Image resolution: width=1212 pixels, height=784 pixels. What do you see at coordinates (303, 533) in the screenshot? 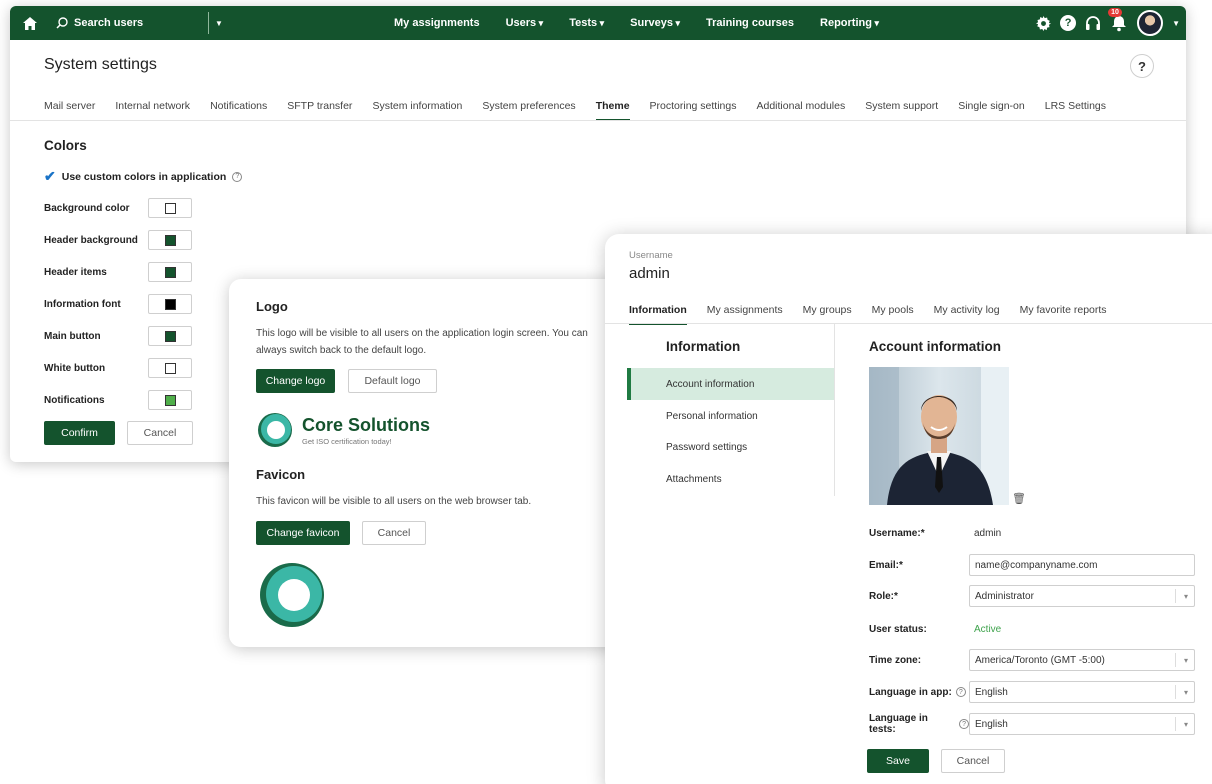
I see `change-favicon-button: Change favicon` at bounding box center [303, 533].